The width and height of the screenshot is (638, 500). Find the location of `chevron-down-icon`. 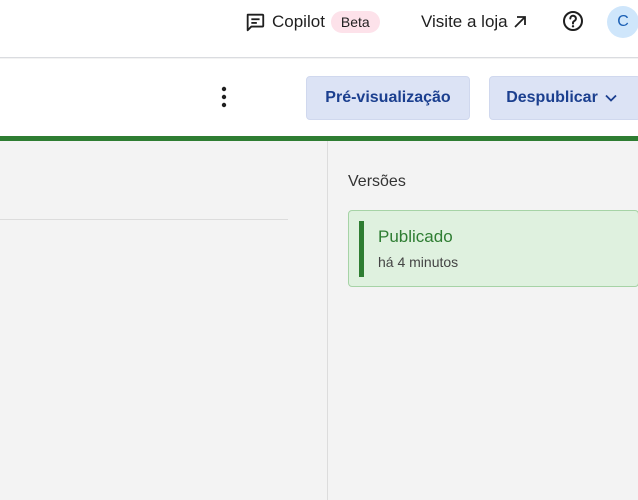

chevron-down-icon is located at coordinates (611, 98).